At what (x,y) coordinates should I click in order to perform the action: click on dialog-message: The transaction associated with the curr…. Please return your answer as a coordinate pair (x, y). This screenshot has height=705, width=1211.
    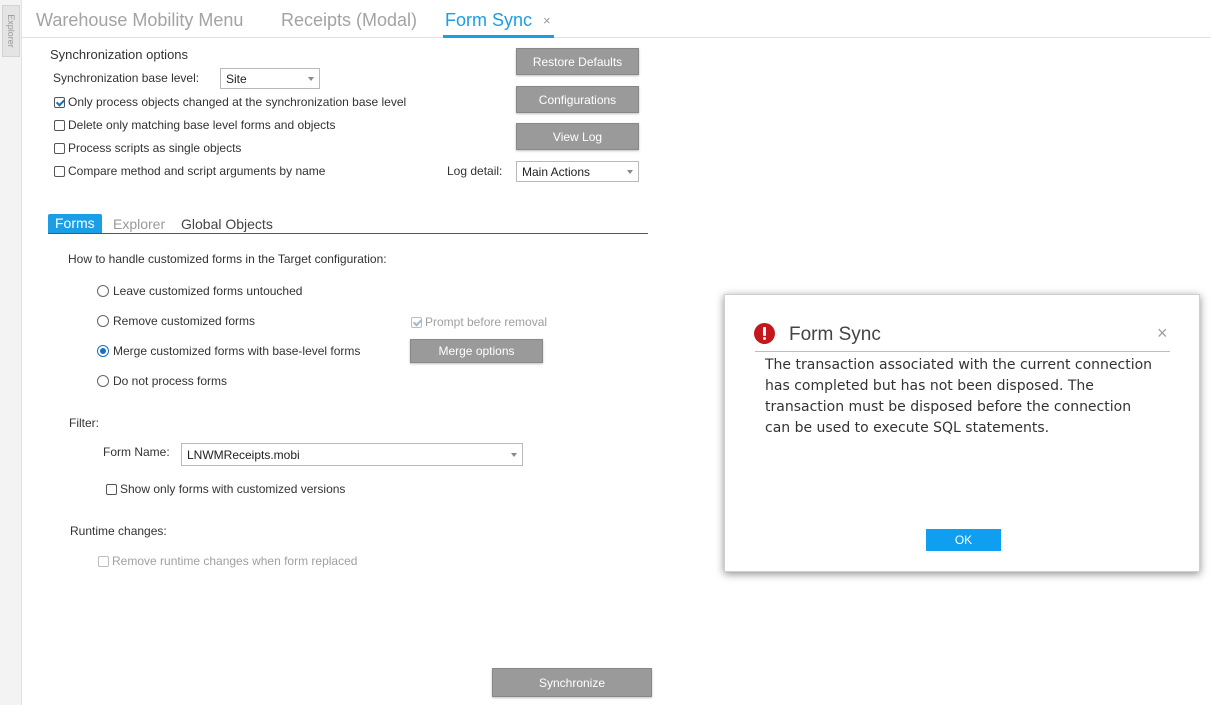
    Looking at the image, I should click on (959, 396).